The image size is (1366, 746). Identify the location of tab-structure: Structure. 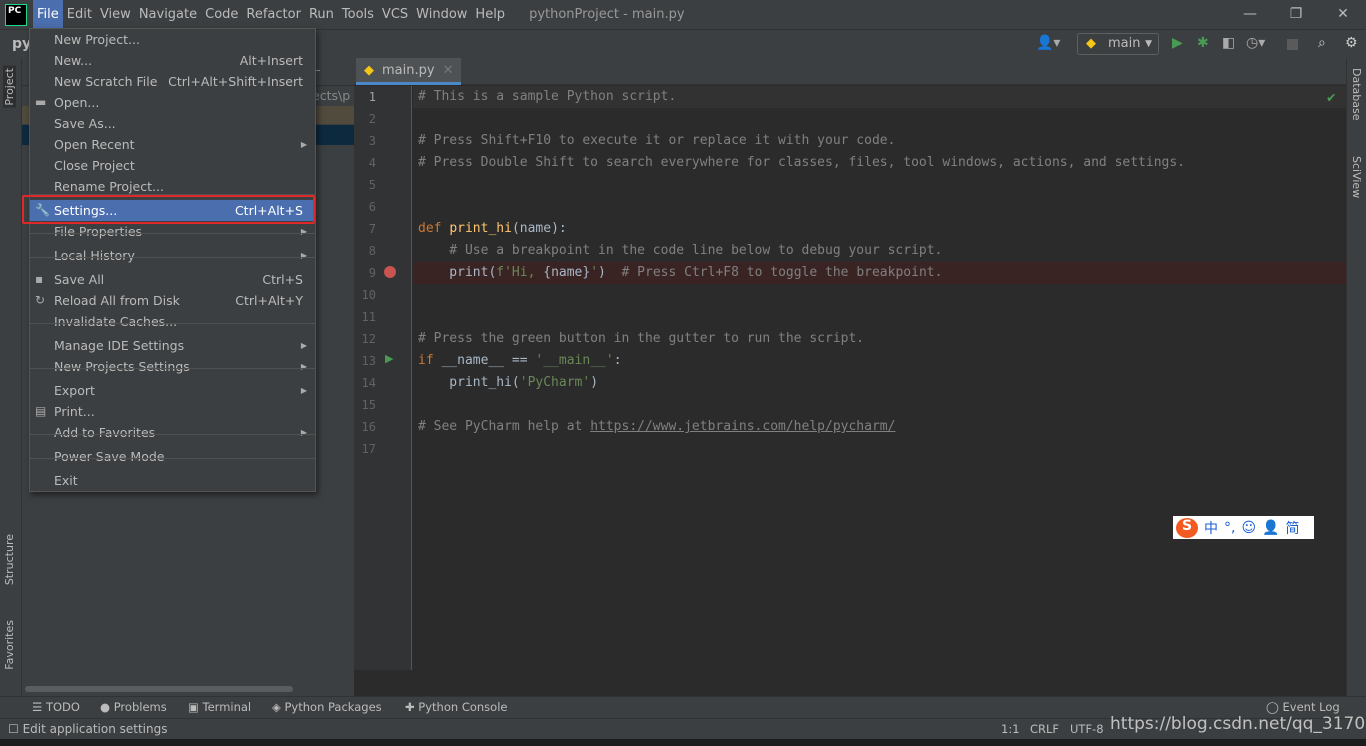
(9, 559).